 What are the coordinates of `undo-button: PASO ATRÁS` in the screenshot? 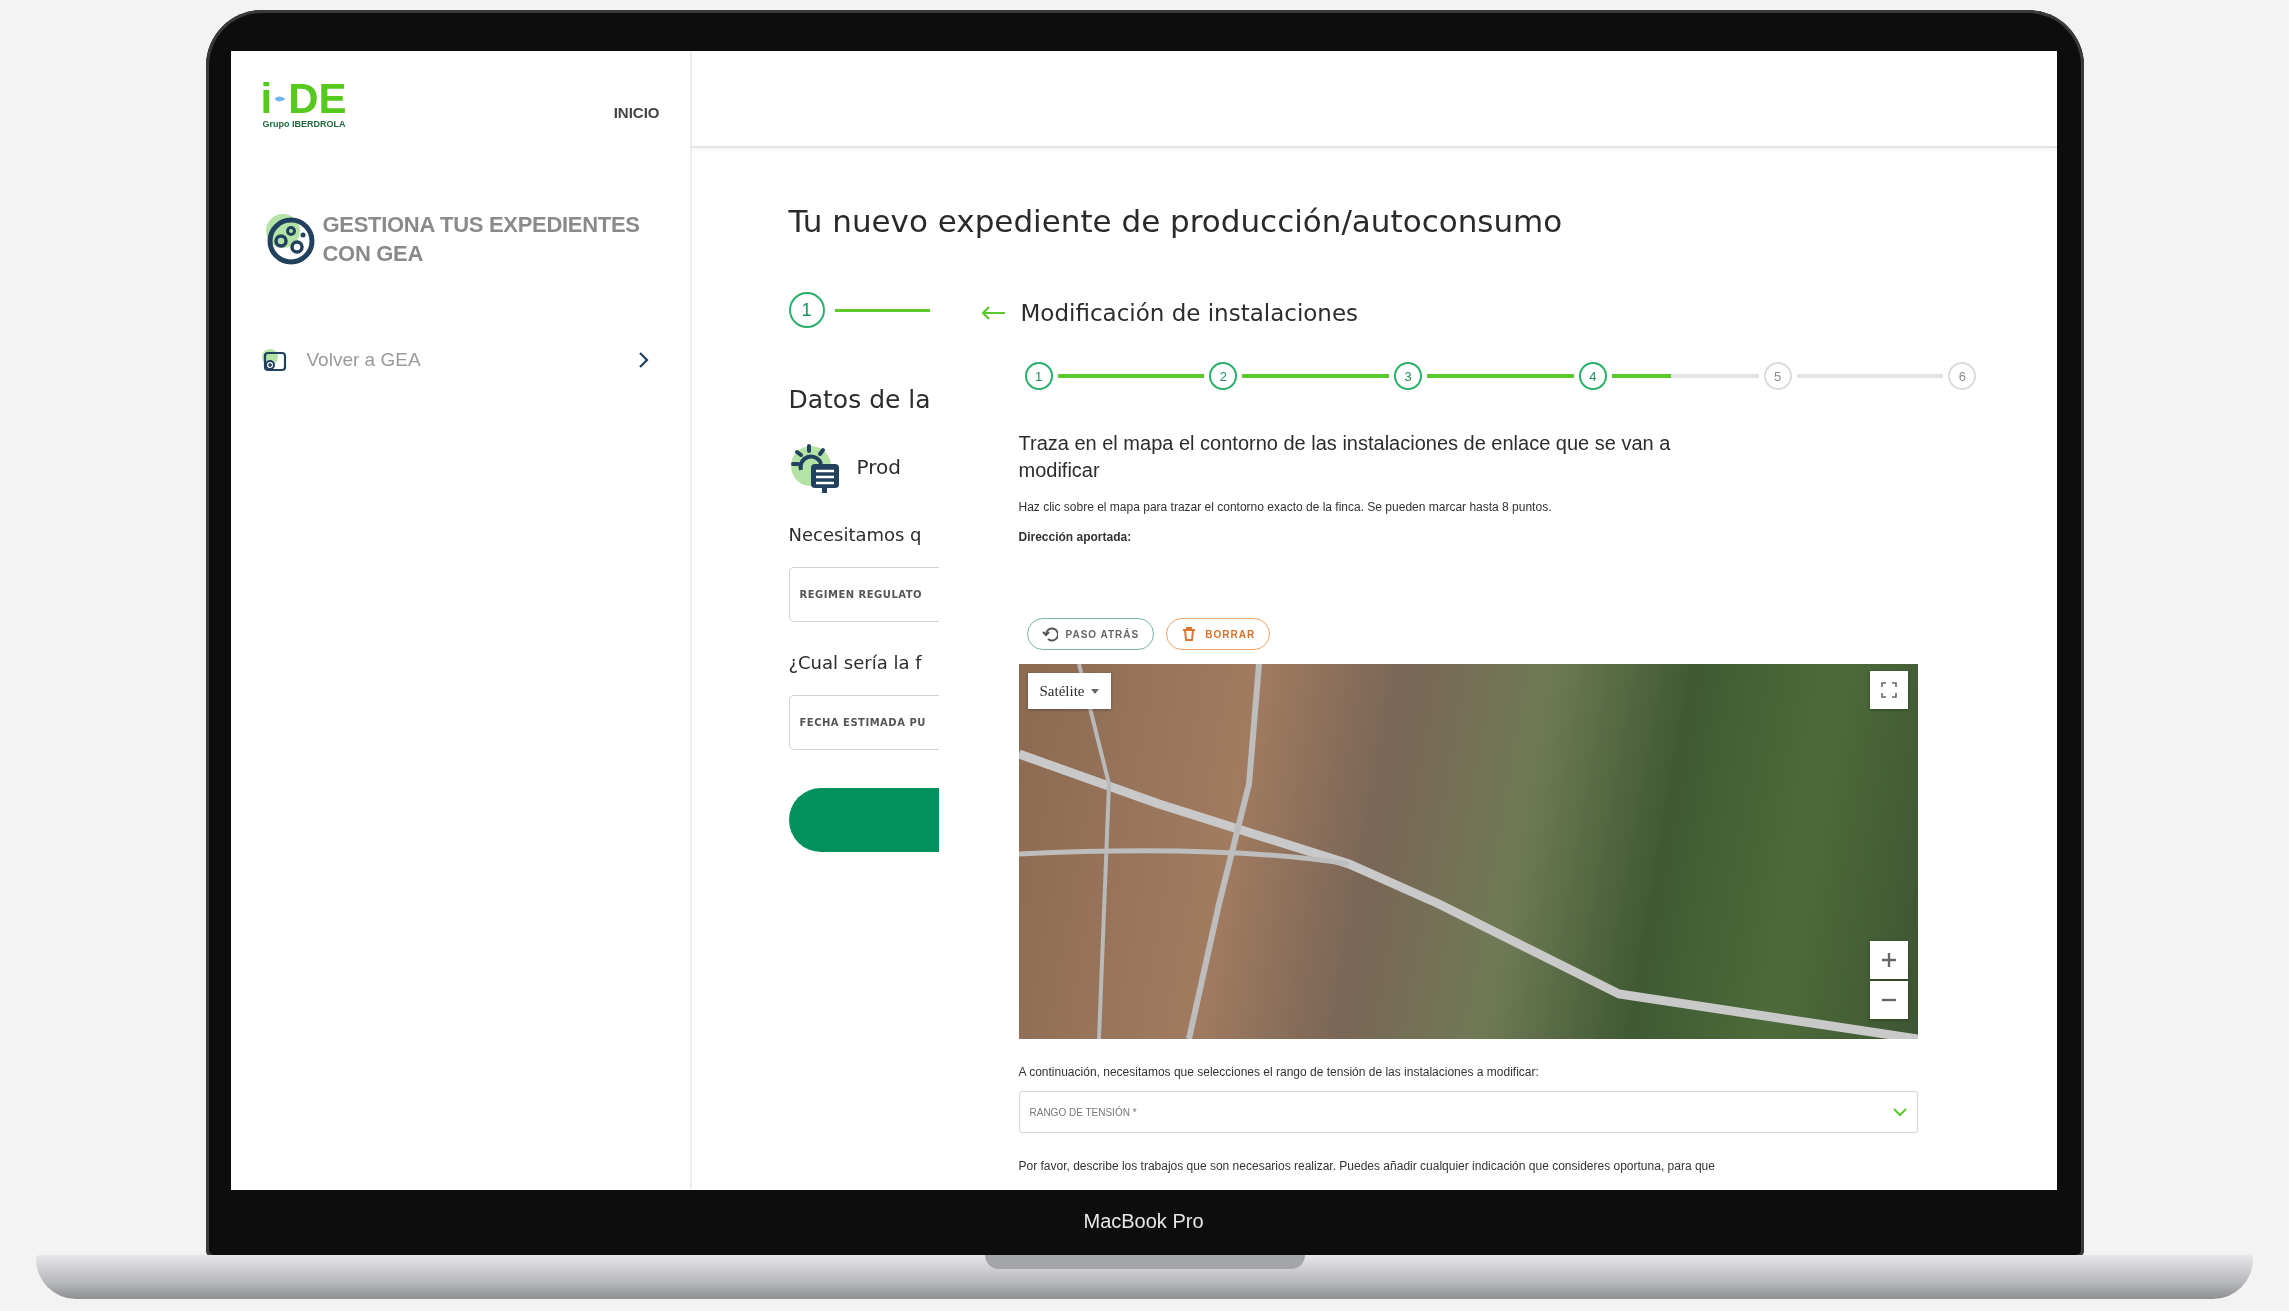 It's located at (1090, 634).